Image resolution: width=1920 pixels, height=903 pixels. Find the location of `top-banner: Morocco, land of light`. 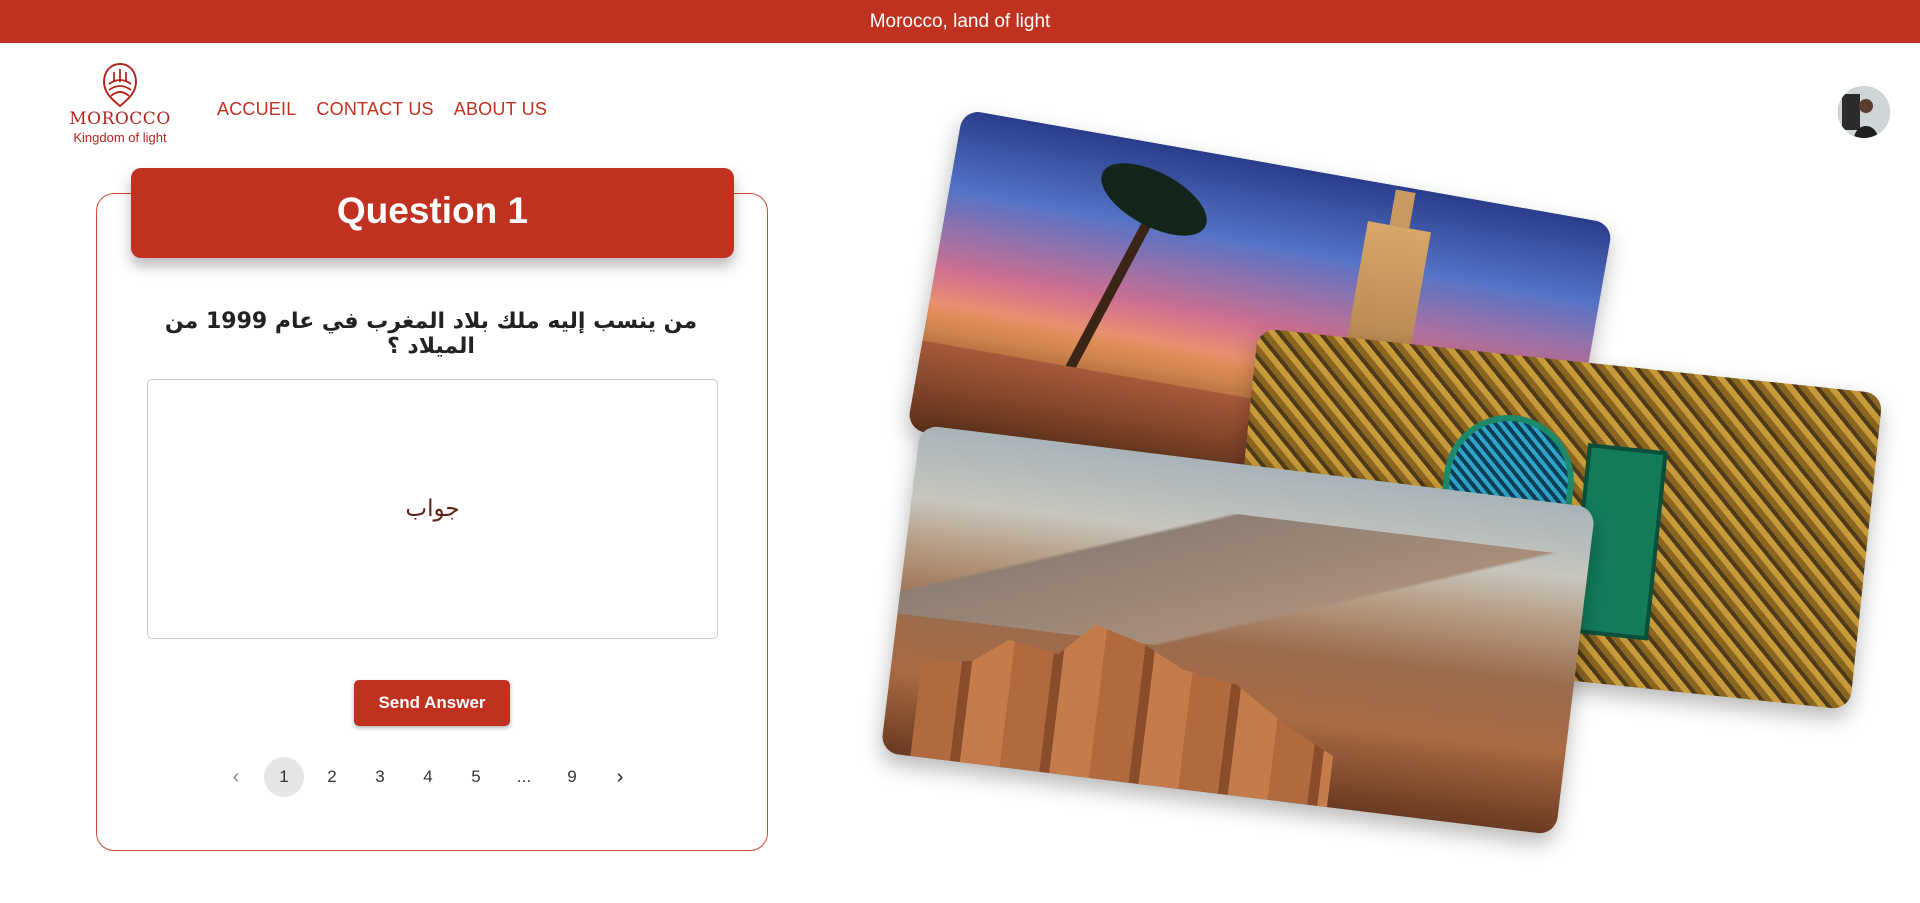

top-banner: Morocco, land of light is located at coordinates (960, 21).